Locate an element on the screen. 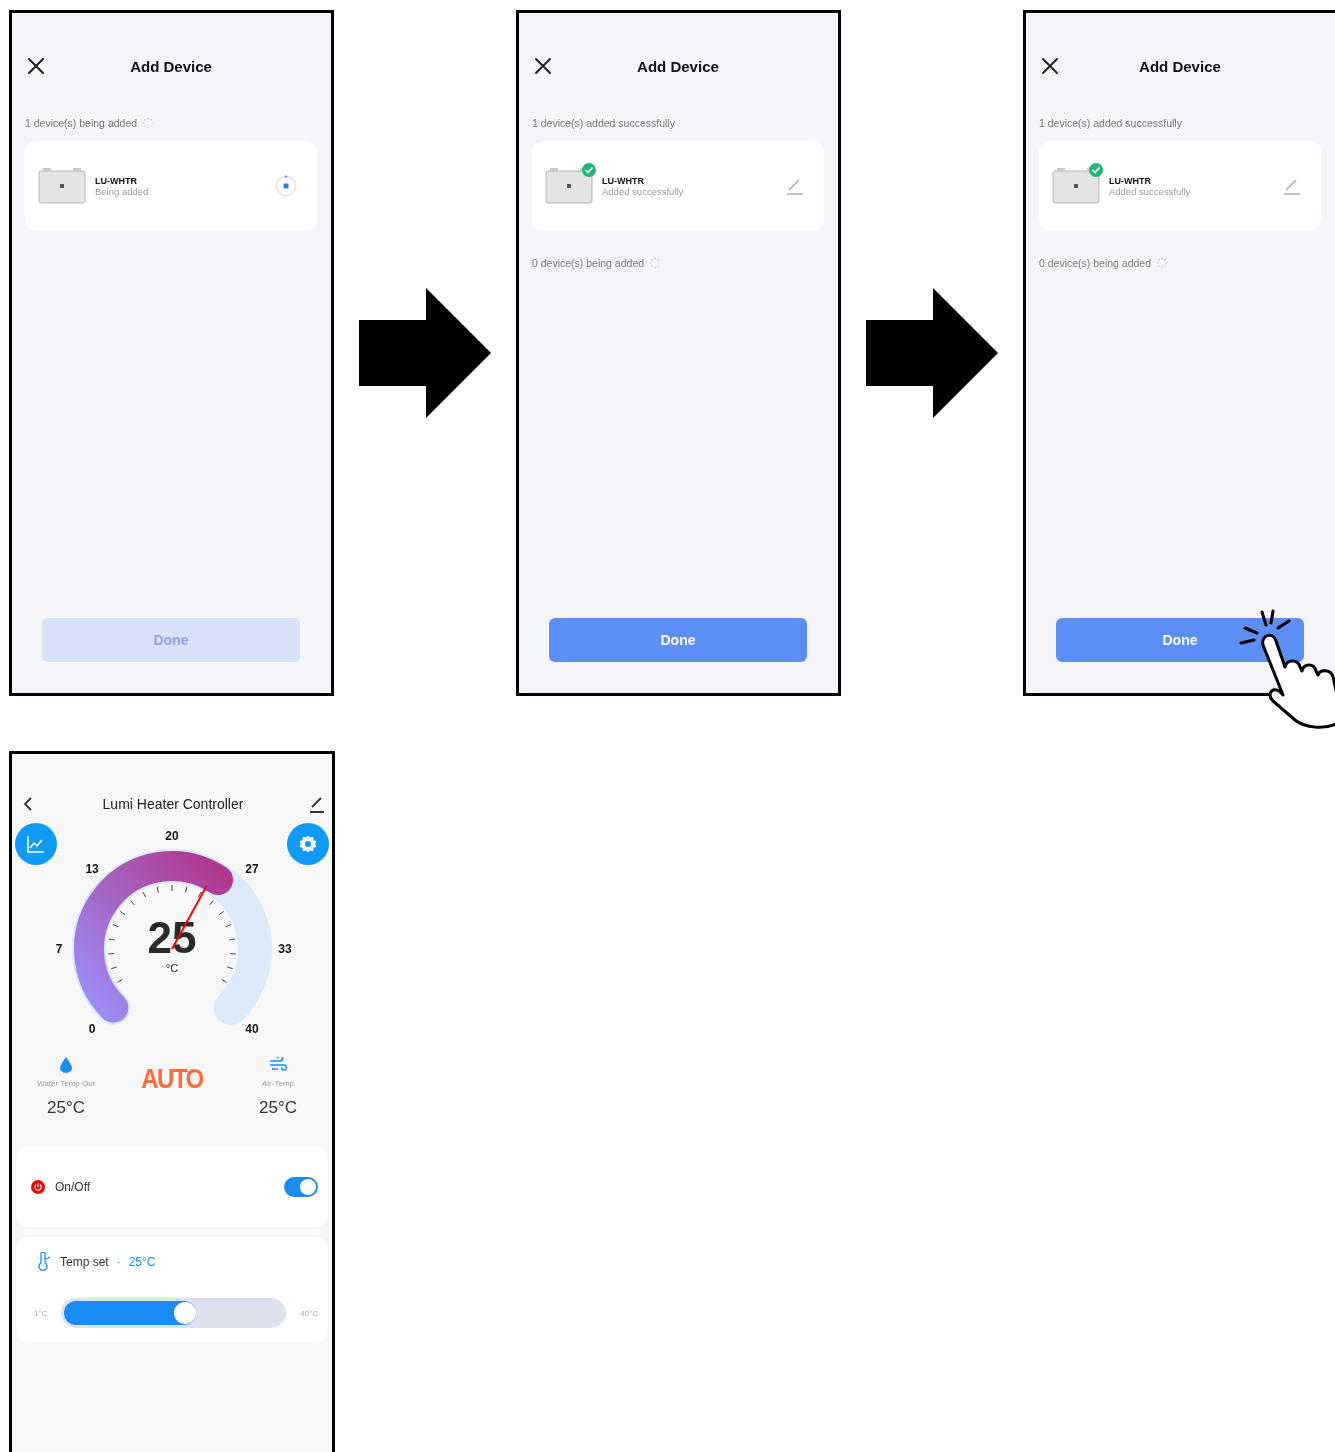  slider-thumb is located at coordinates (185, 1313).